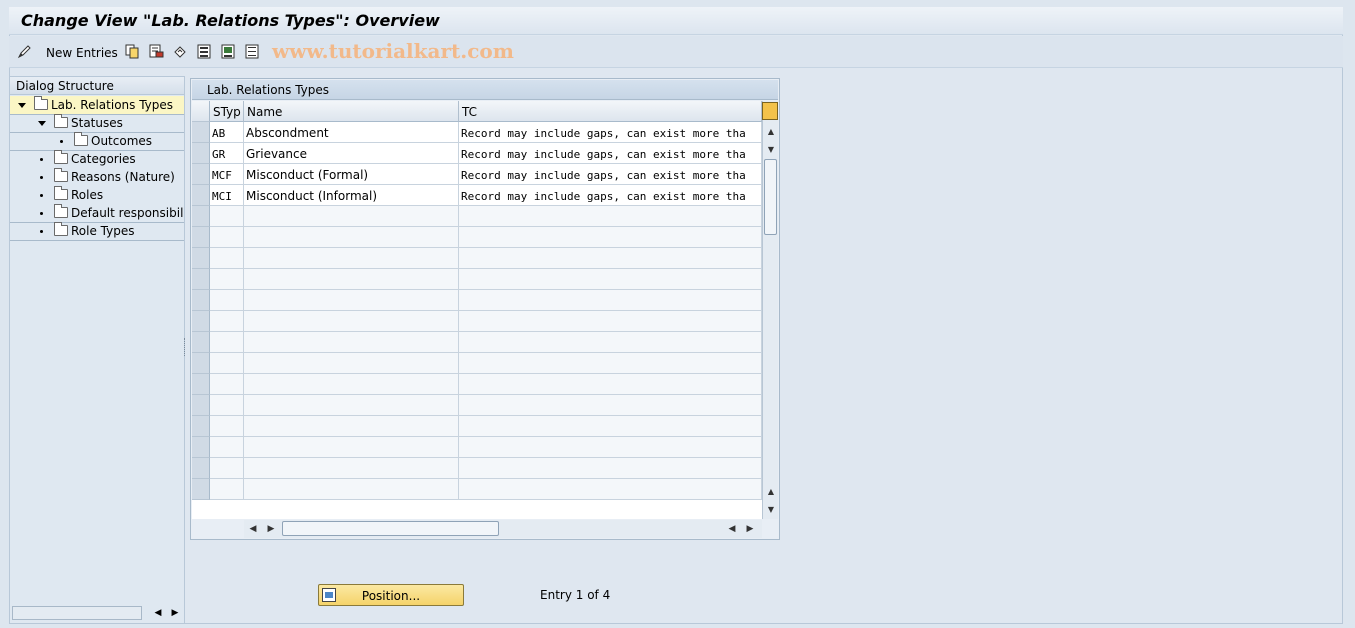 The width and height of the screenshot is (1355, 628). I want to click on column-header-name: Name, so click(351, 111).